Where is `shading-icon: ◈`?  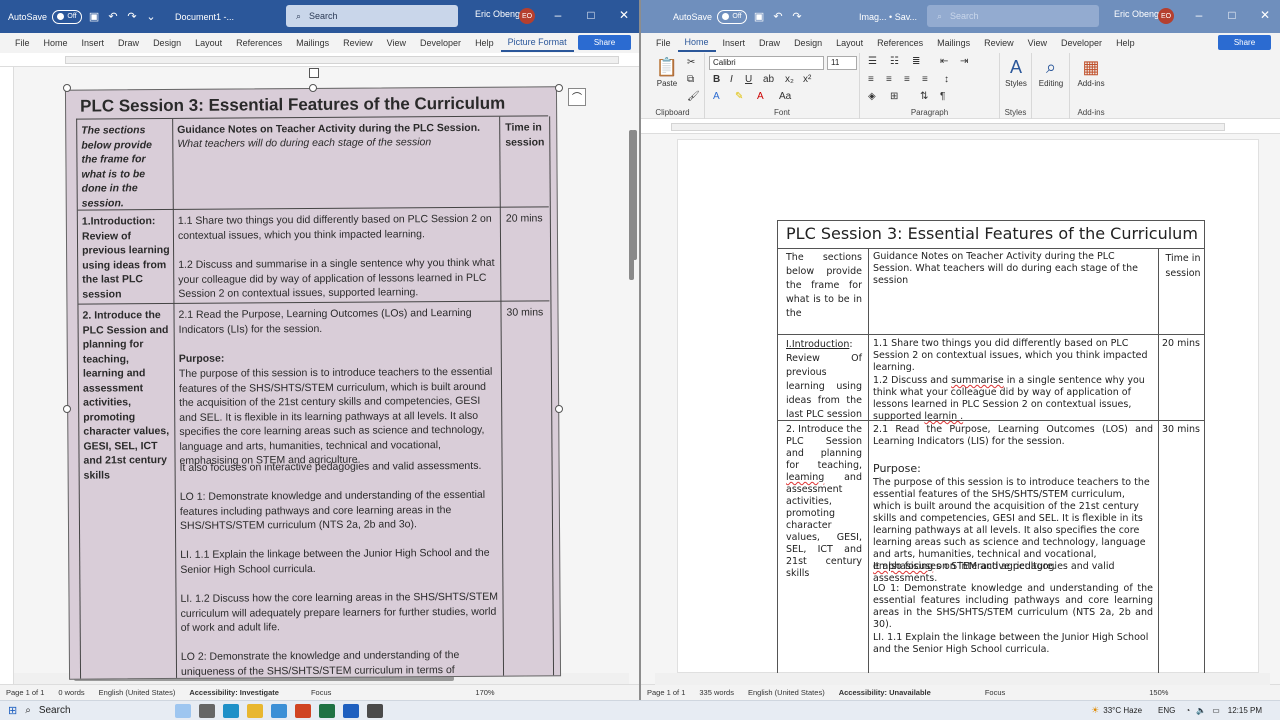
shading-icon: ◈ is located at coordinates (872, 96).